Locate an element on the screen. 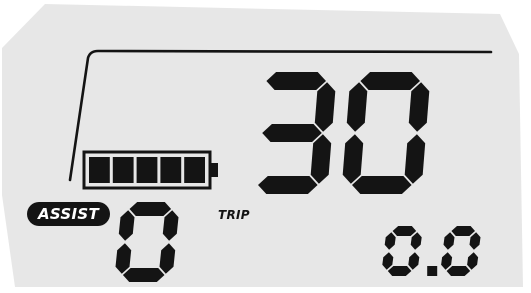 The image size is (531, 293). speed-digit-0-seg-g is located at coordinates (292, 133).